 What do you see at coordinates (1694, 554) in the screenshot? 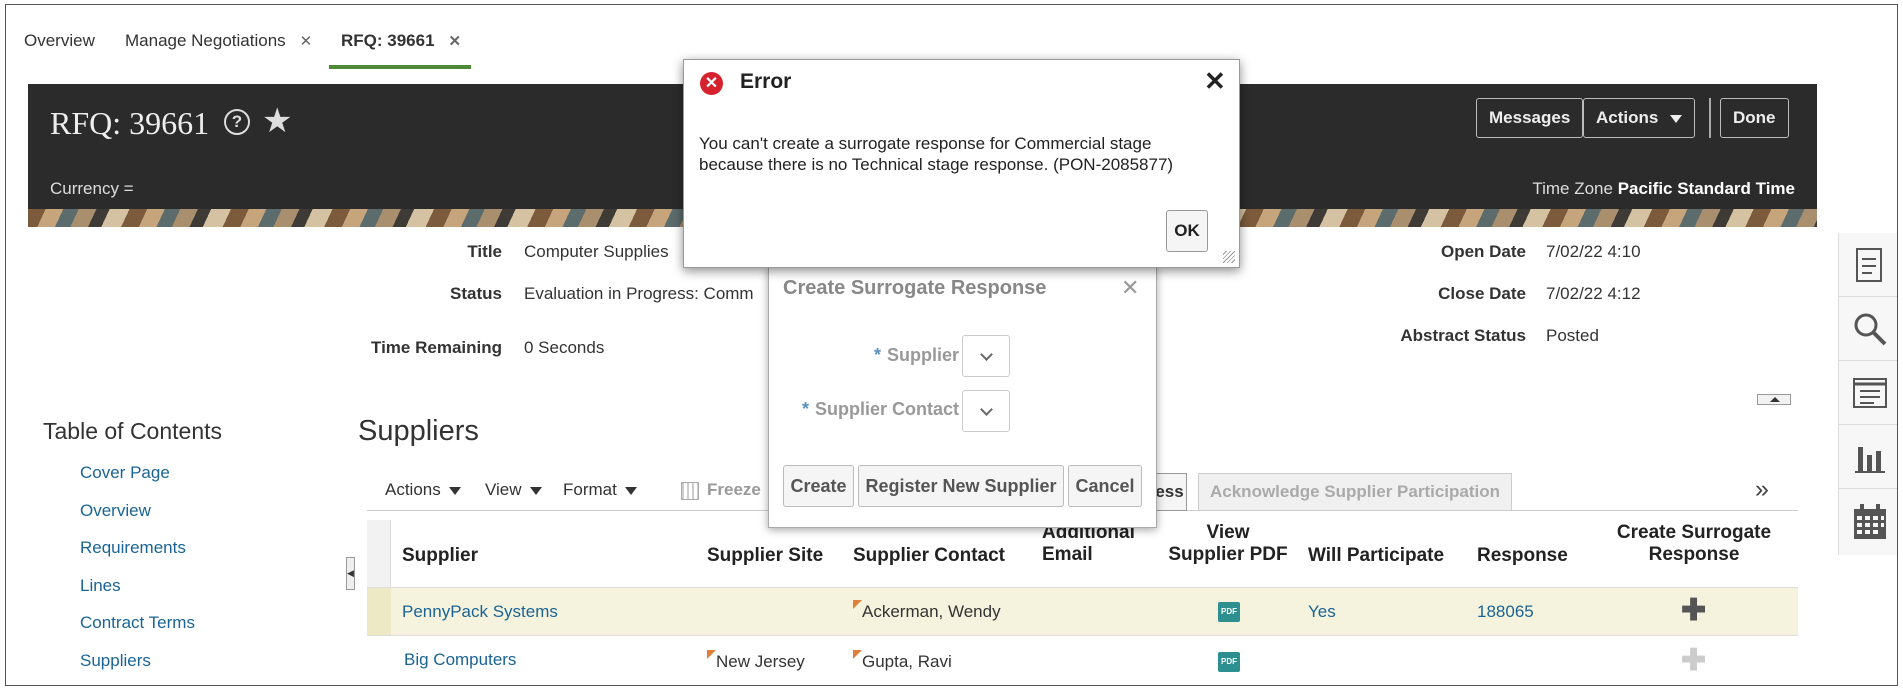
I see `col-label: Response` at bounding box center [1694, 554].